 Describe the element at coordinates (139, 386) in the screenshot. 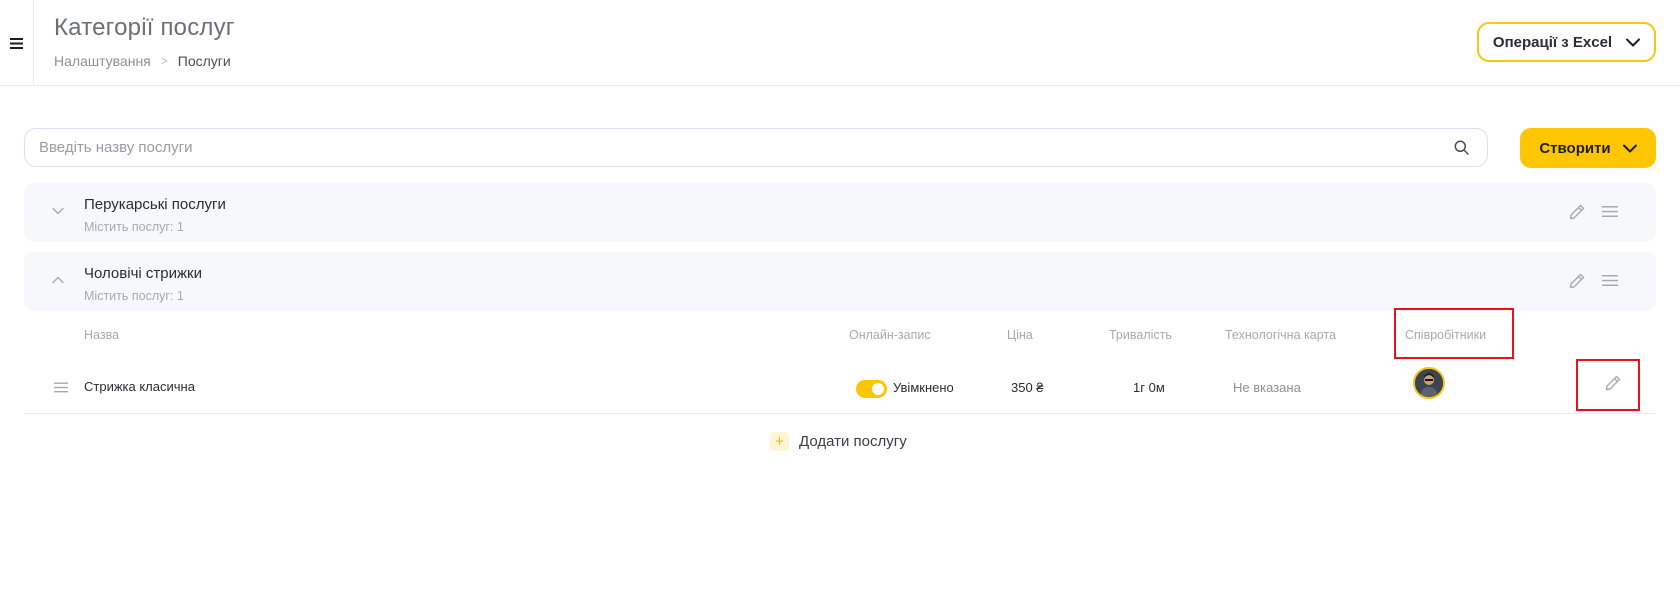

I see `service-name: Стрижка класична` at that location.